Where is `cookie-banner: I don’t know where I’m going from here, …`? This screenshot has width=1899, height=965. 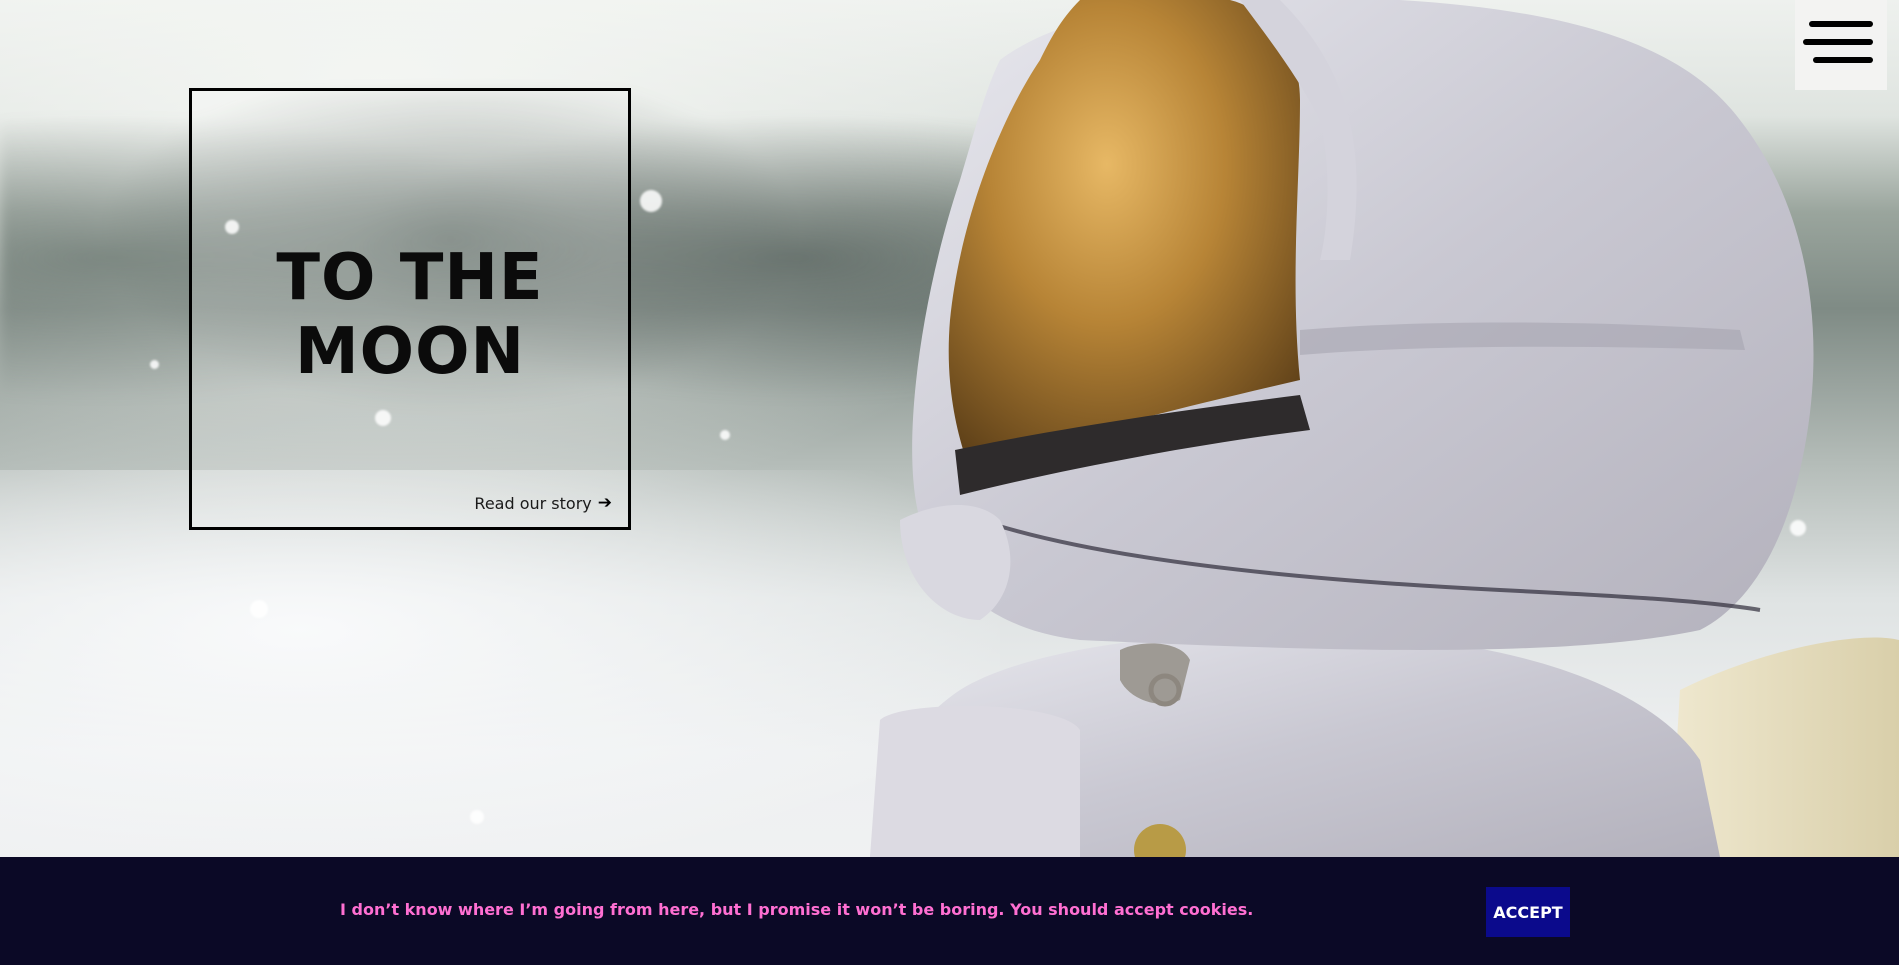
cookie-banner: I don’t know where I’m going from here, … is located at coordinates (949, 911).